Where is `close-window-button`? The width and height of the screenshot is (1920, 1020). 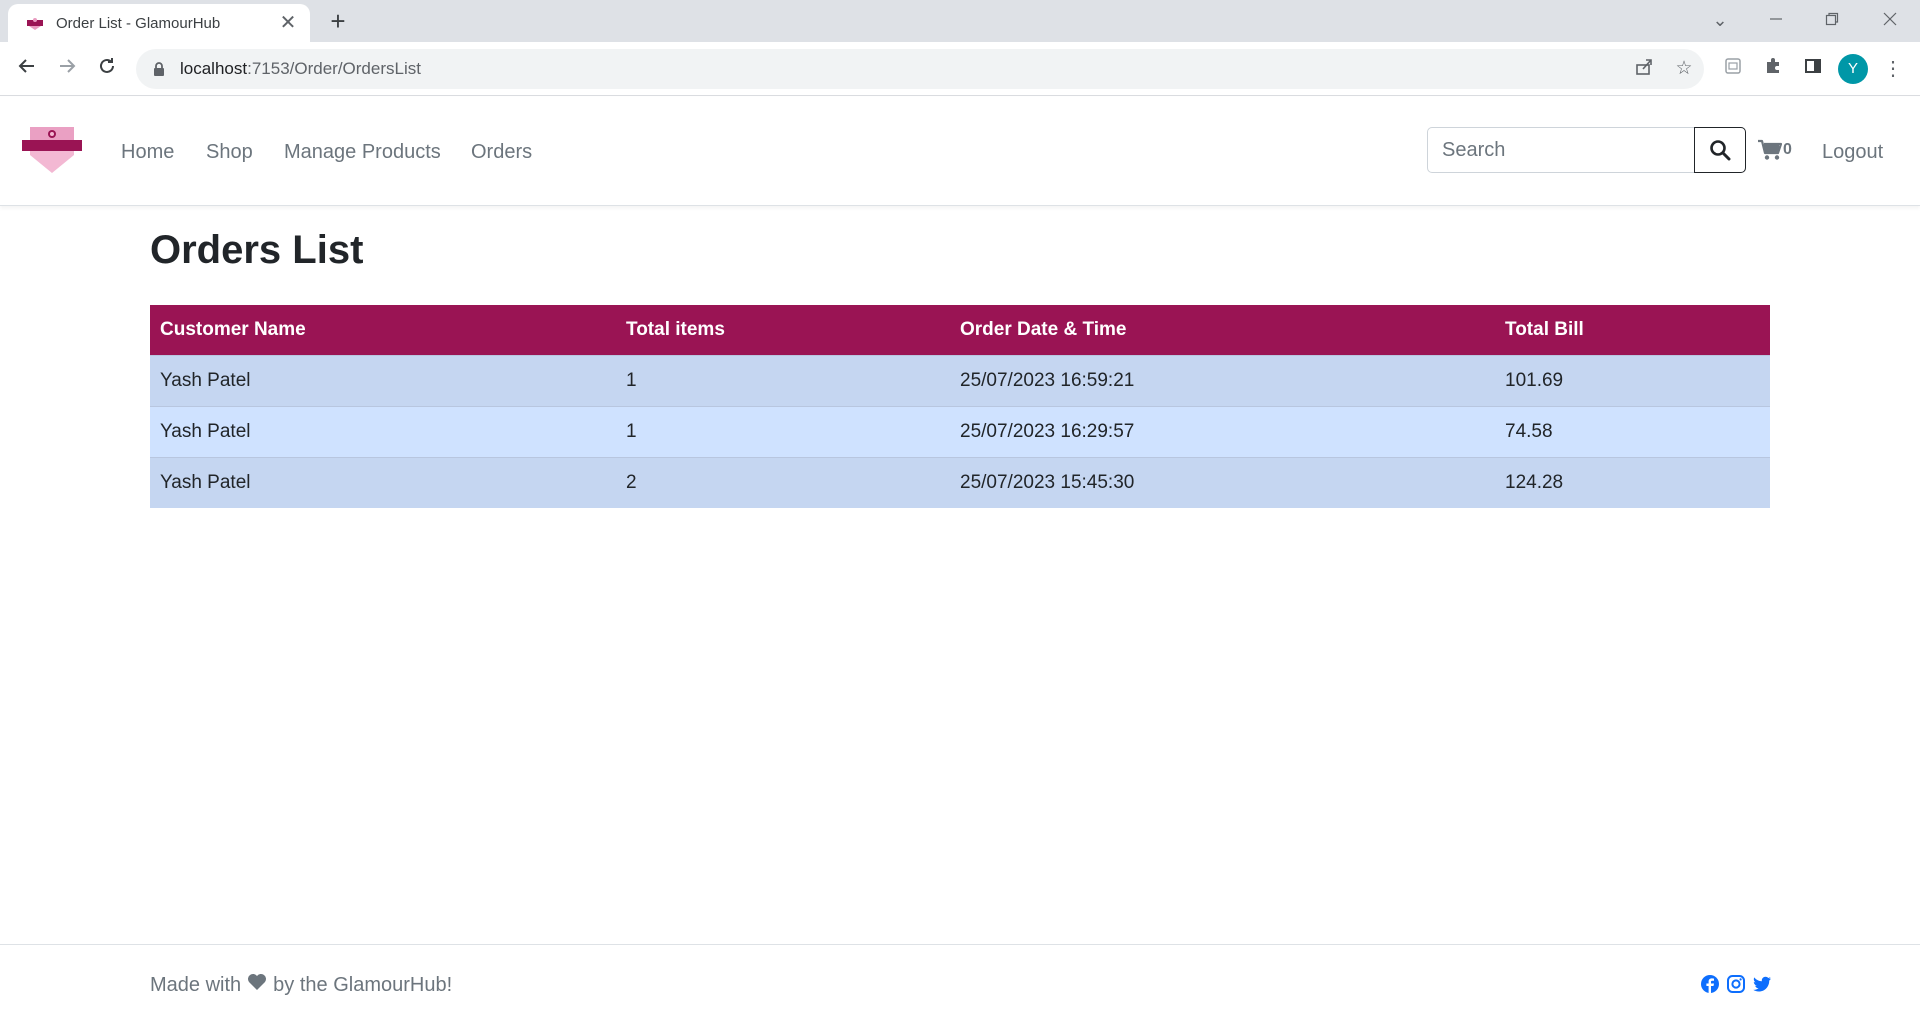 close-window-button is located at coordinates (1890, 20).